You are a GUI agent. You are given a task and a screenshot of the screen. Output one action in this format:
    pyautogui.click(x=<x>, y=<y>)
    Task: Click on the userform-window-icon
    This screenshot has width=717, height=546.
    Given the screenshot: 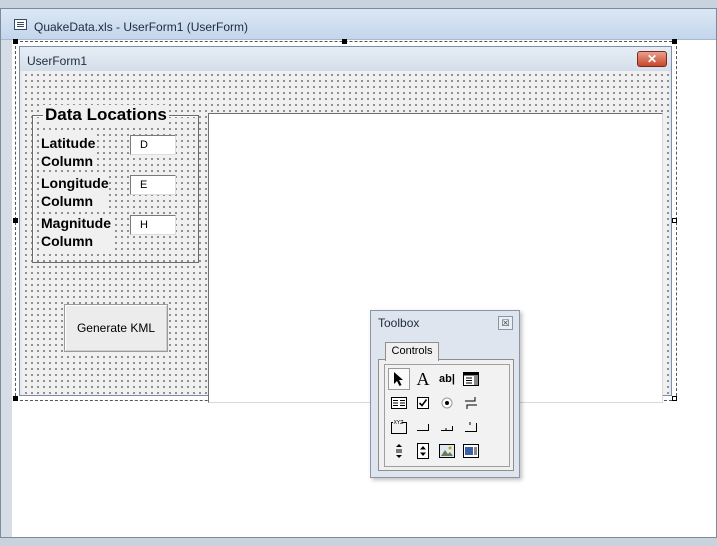 What is the action you would take?
    pyautogui.click(x=20, y=24)
    